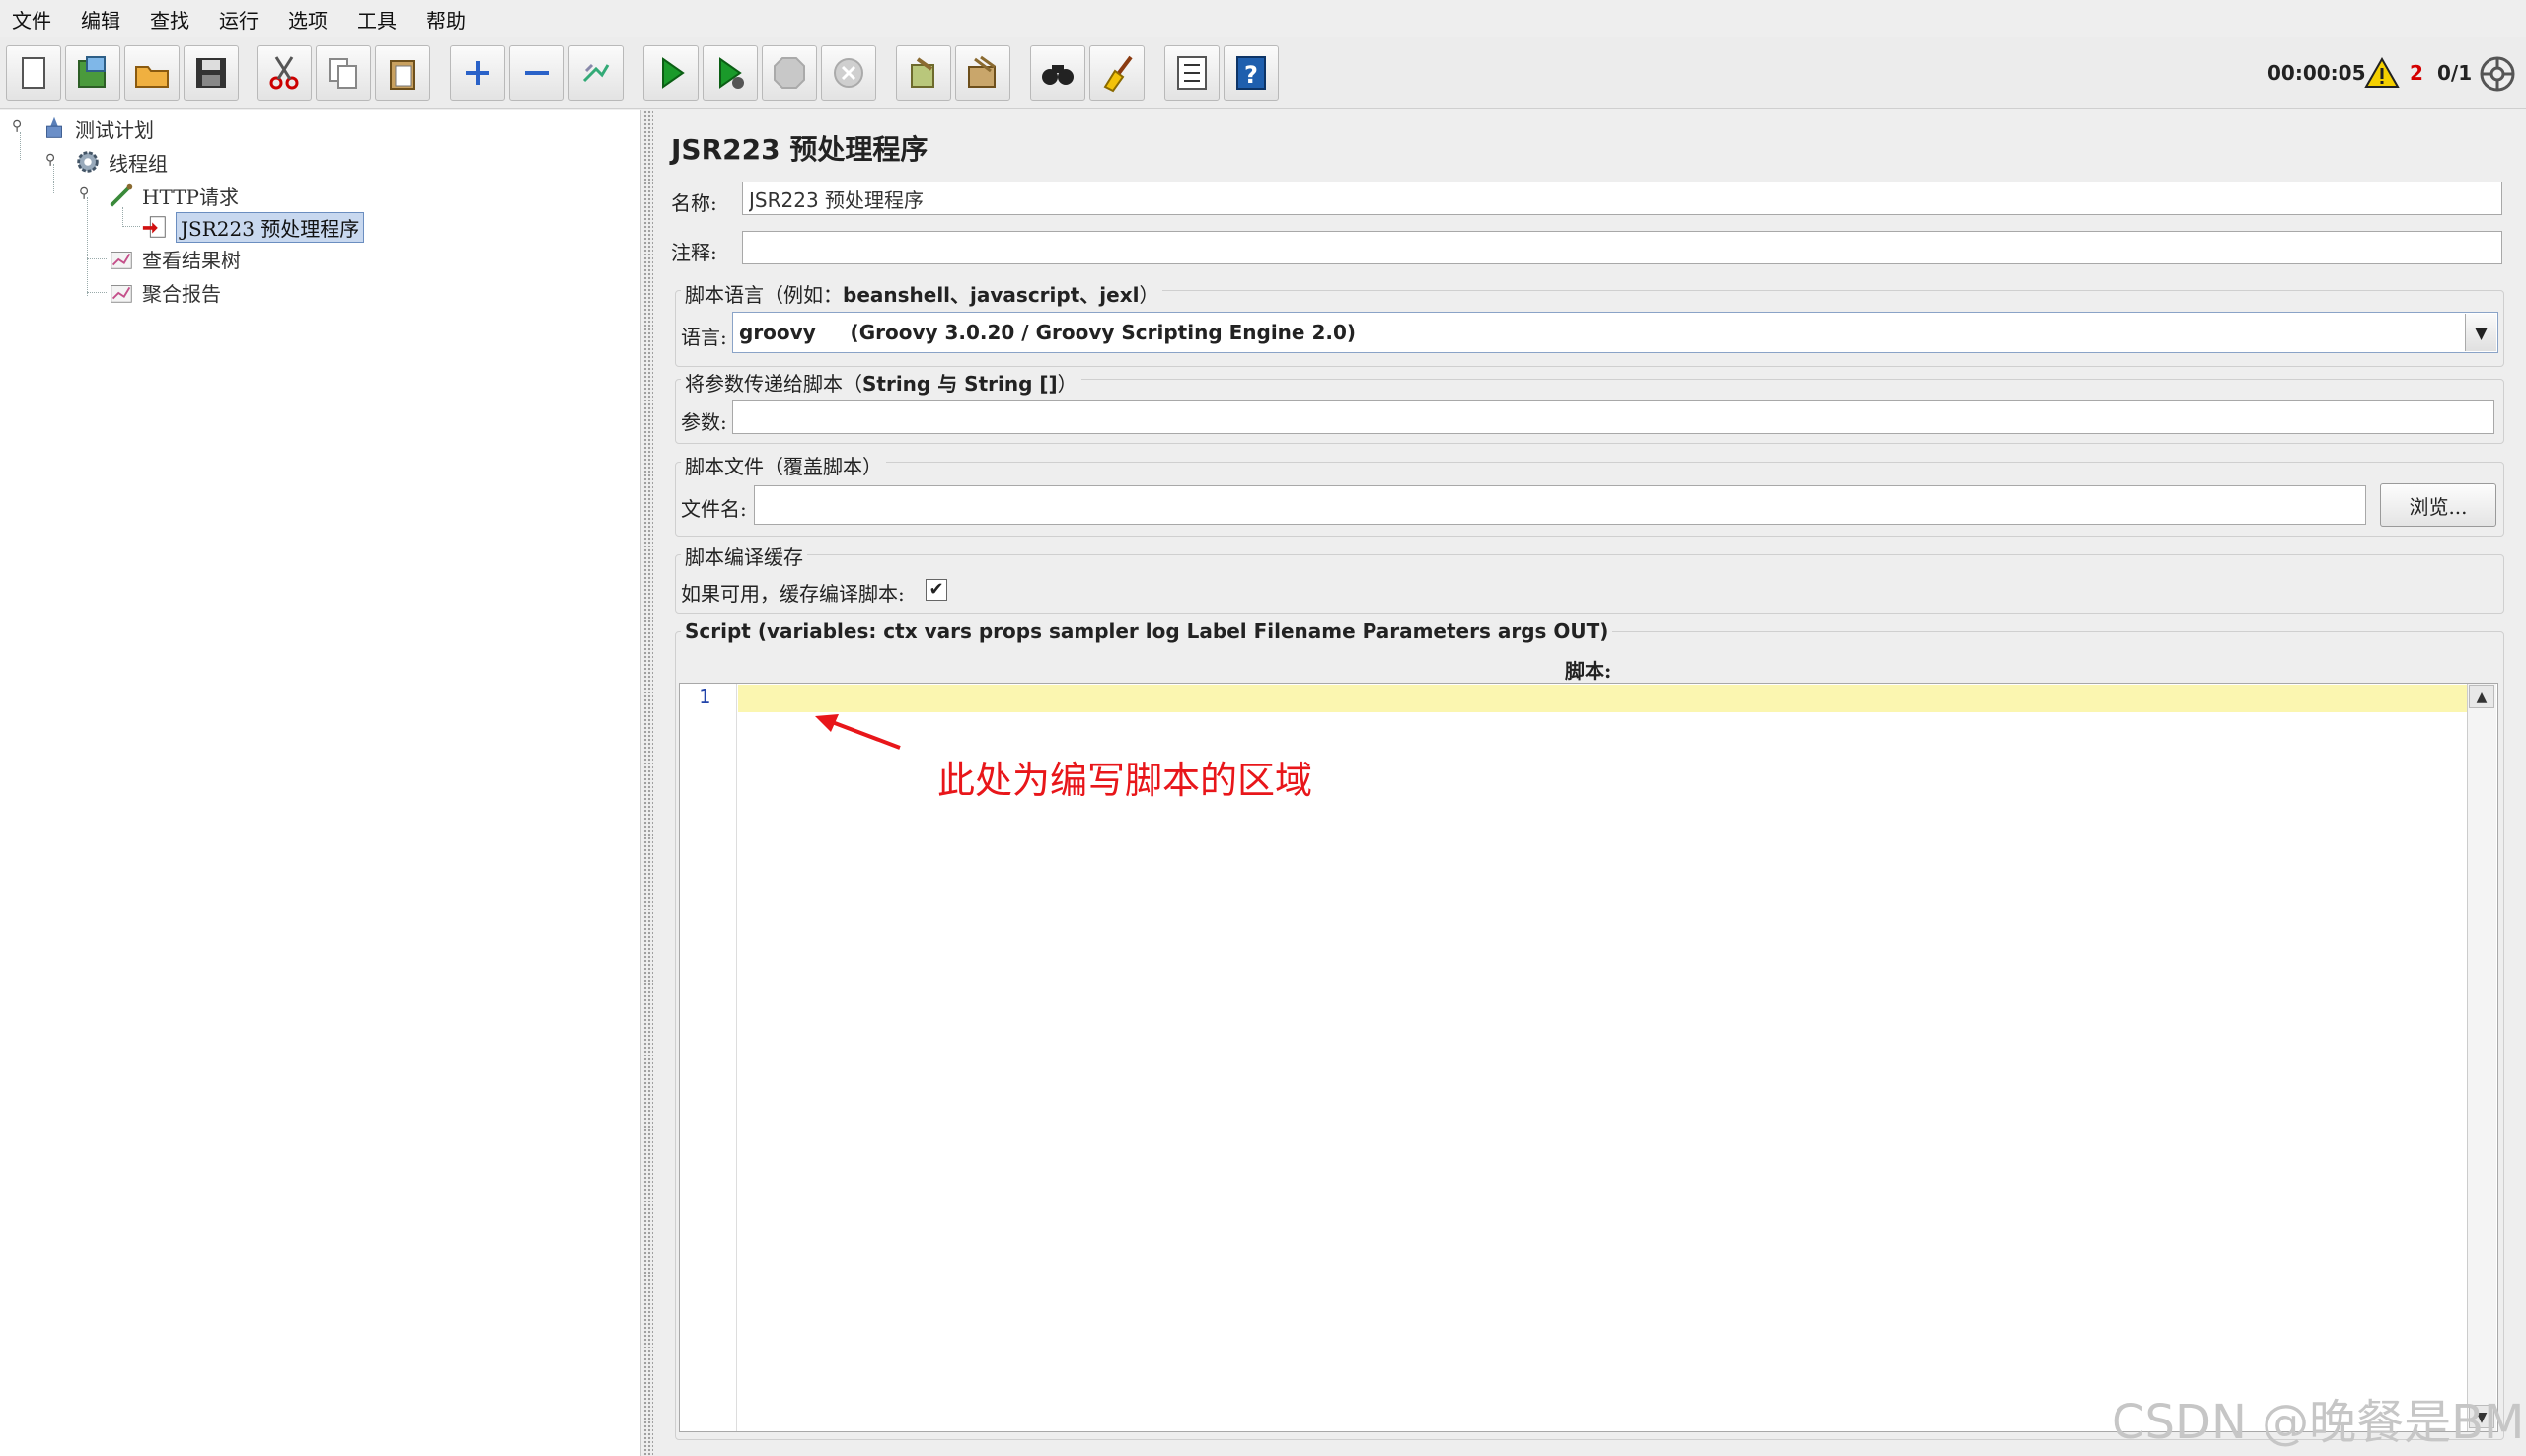  I want to click on line-number: 1, so click(705, 696).